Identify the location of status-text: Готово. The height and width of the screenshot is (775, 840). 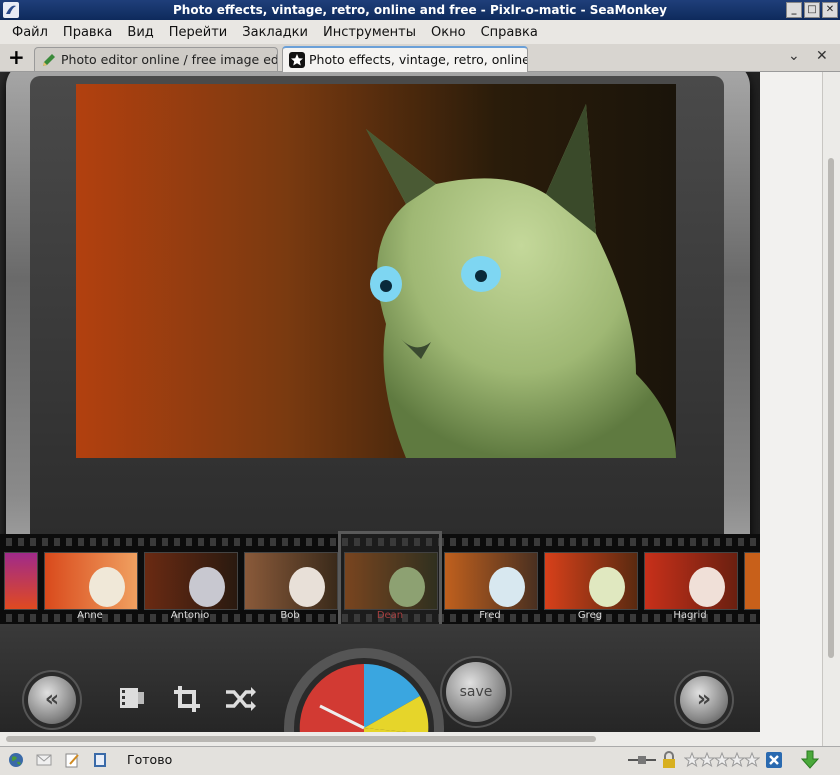
(150, 759).